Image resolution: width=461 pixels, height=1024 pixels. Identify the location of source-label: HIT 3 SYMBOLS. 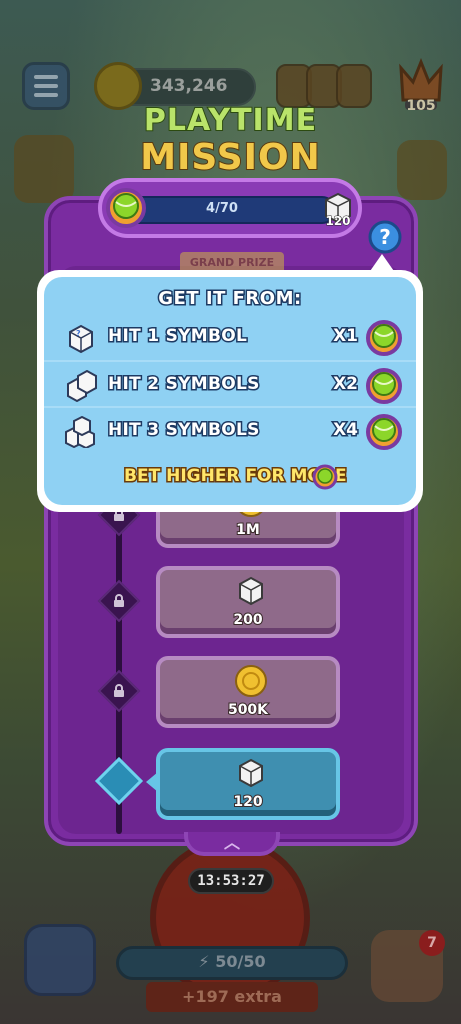
(184, 430).